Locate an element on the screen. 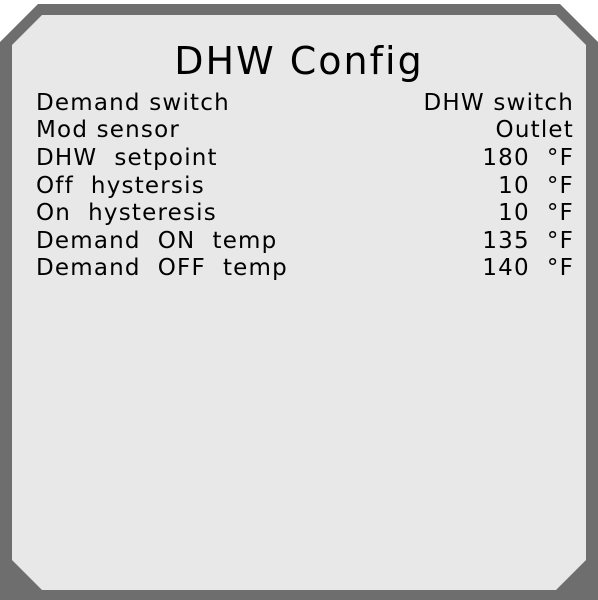 This screenshot has height=600, width=598. page-title: DHW Config is located at coordinates (299, 61).